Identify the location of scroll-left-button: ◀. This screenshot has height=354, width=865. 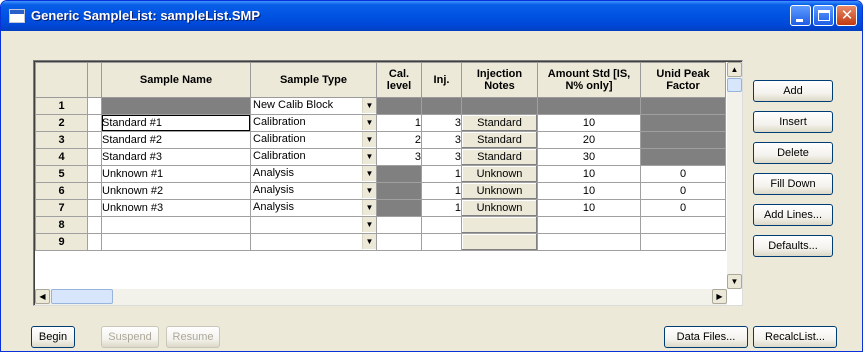
(42, 296).